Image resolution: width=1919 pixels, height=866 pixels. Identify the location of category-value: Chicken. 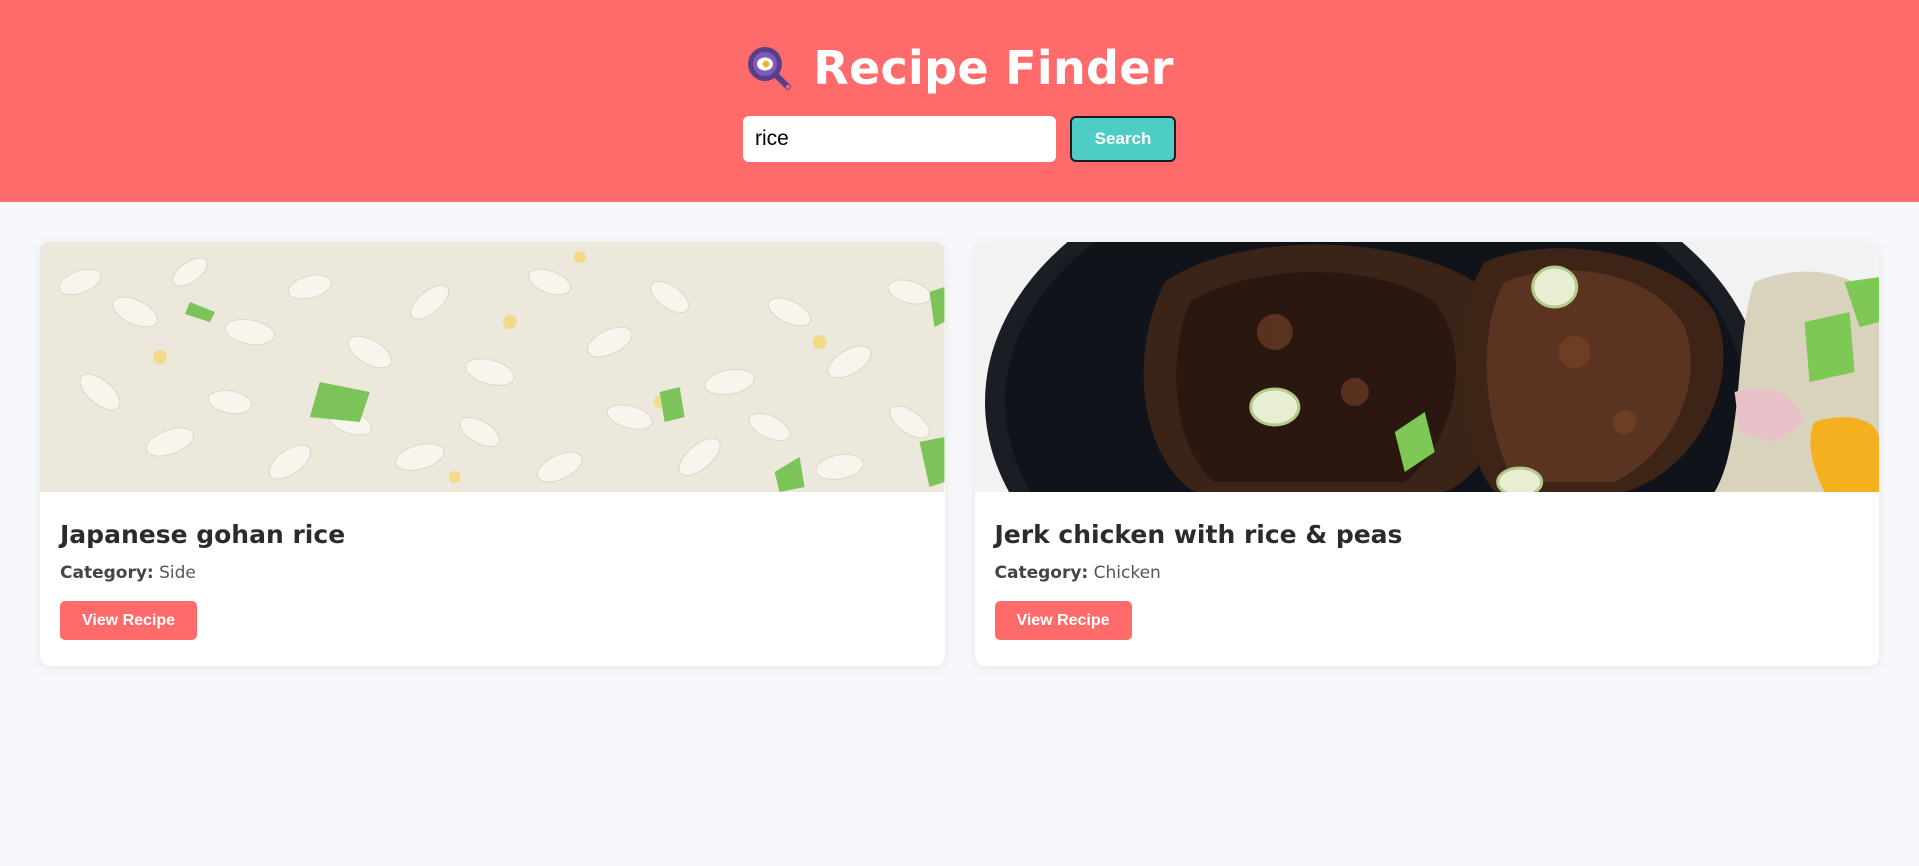
(1127, 573).